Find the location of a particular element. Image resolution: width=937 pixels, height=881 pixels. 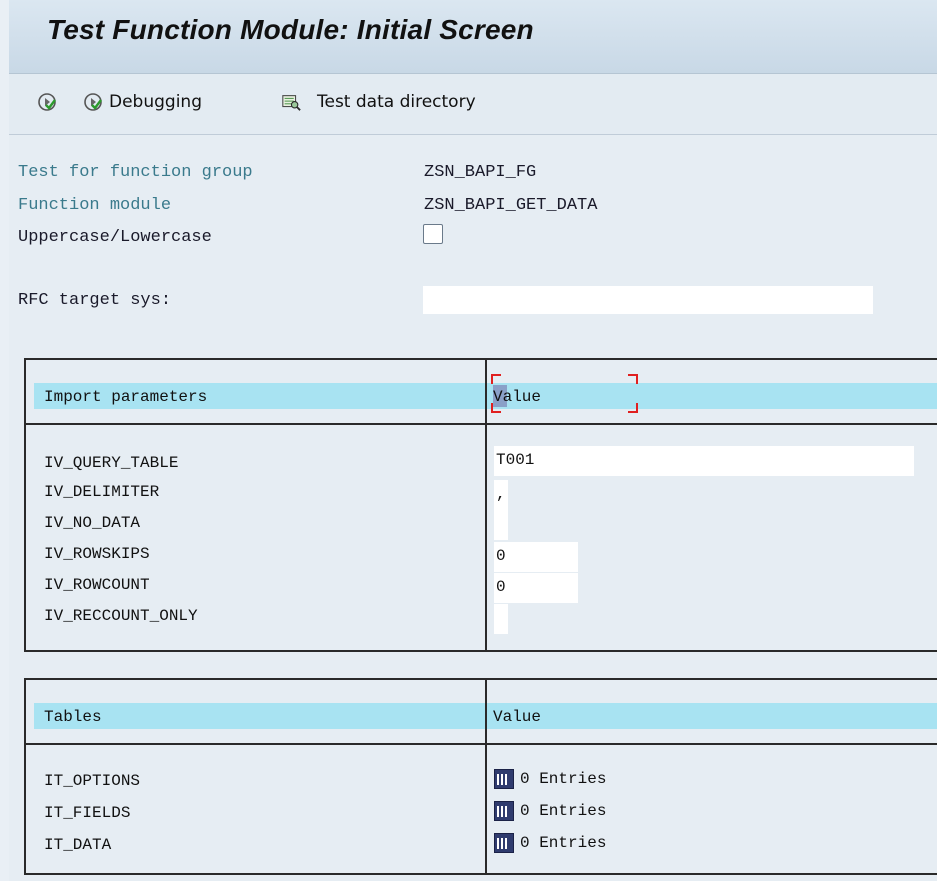

execute-button is located at coordinates (47, 102).